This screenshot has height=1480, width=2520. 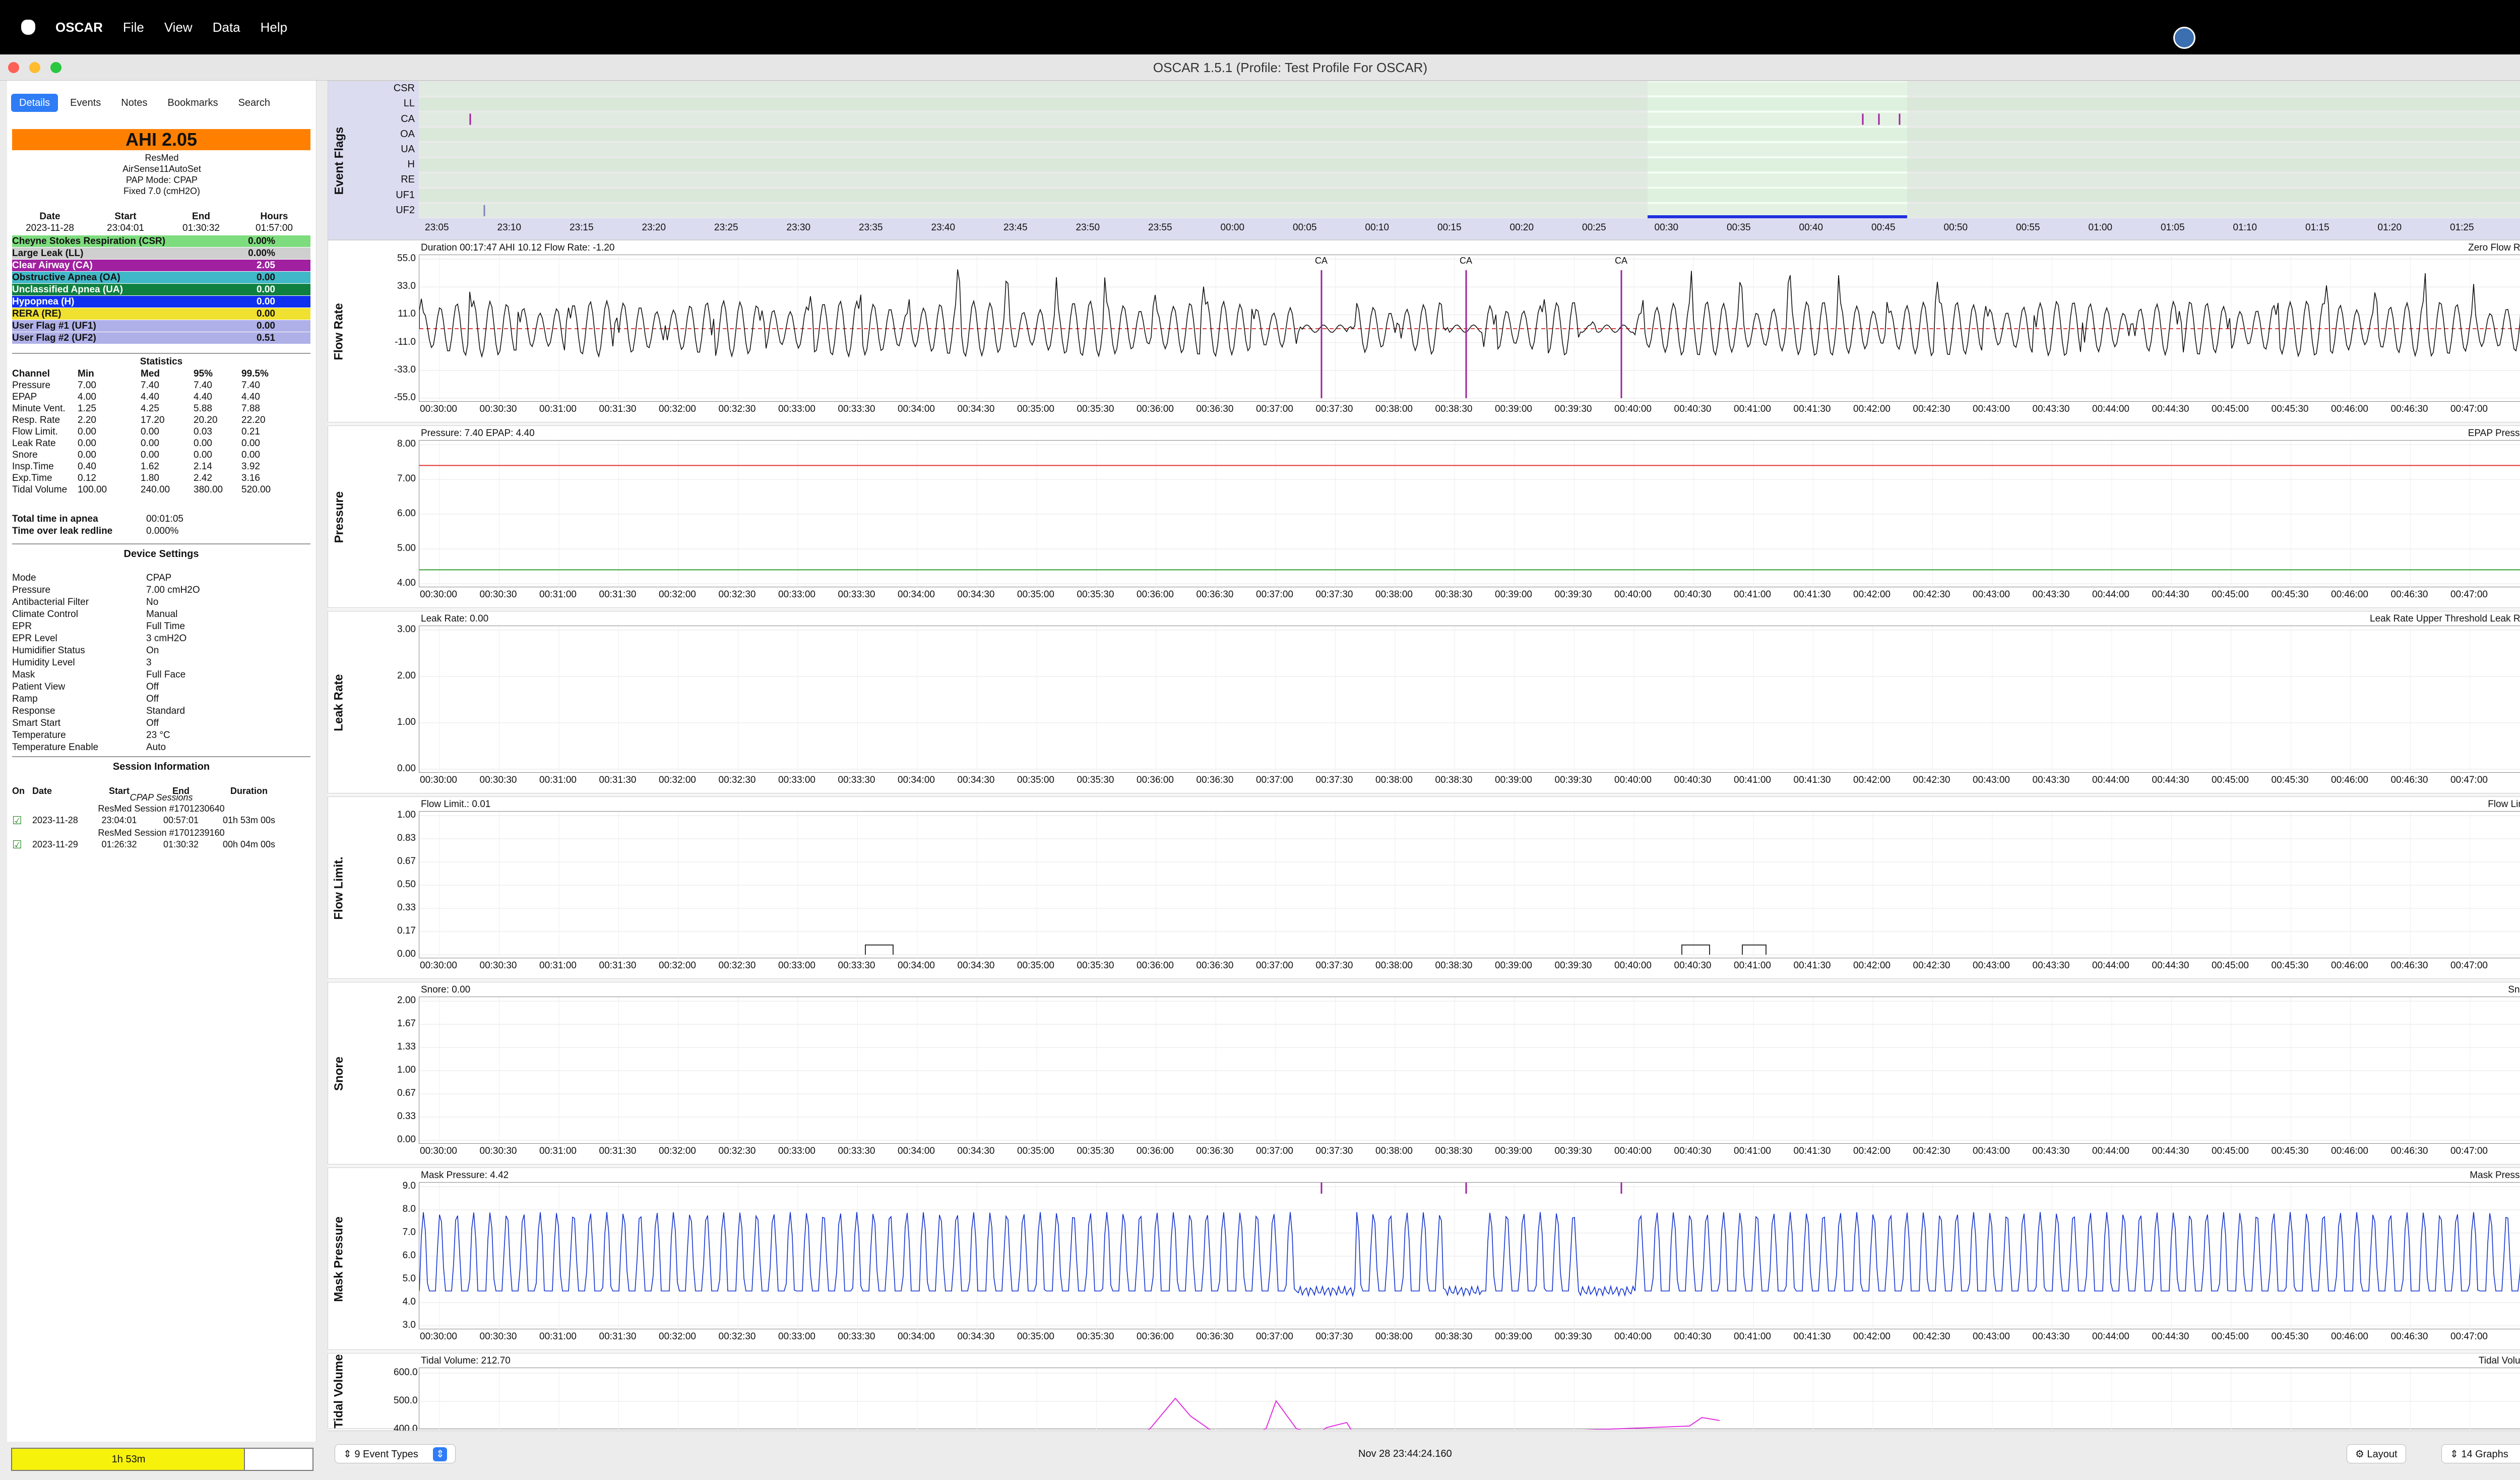 What do you see at coordinates (178, 27) in the screenshot?
I see `menu-view: View` at bounding box center [178, 27].